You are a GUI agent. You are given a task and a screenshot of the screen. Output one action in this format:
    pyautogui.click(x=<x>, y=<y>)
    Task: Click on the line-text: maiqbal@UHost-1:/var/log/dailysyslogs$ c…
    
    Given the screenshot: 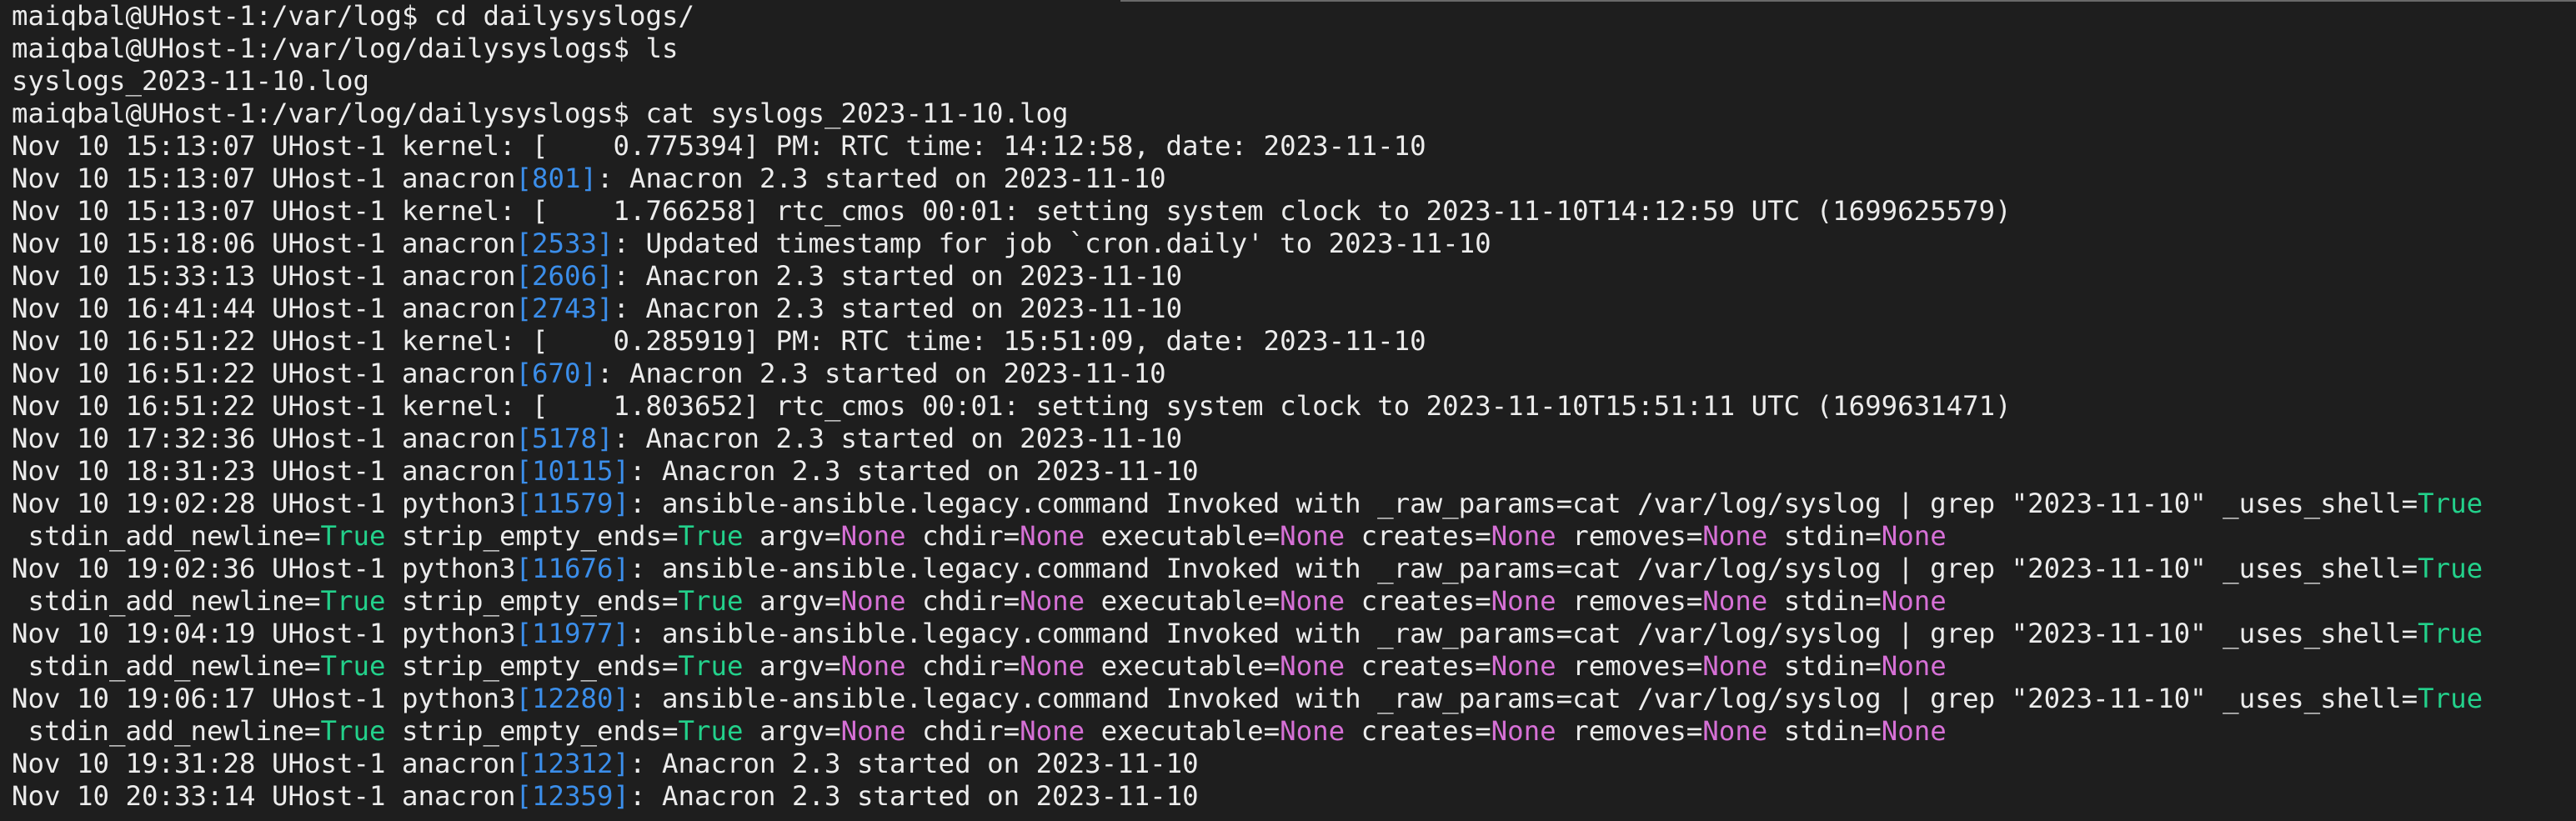 What is the action you would take?
    pyautogui.click(x=540, y=114)
    